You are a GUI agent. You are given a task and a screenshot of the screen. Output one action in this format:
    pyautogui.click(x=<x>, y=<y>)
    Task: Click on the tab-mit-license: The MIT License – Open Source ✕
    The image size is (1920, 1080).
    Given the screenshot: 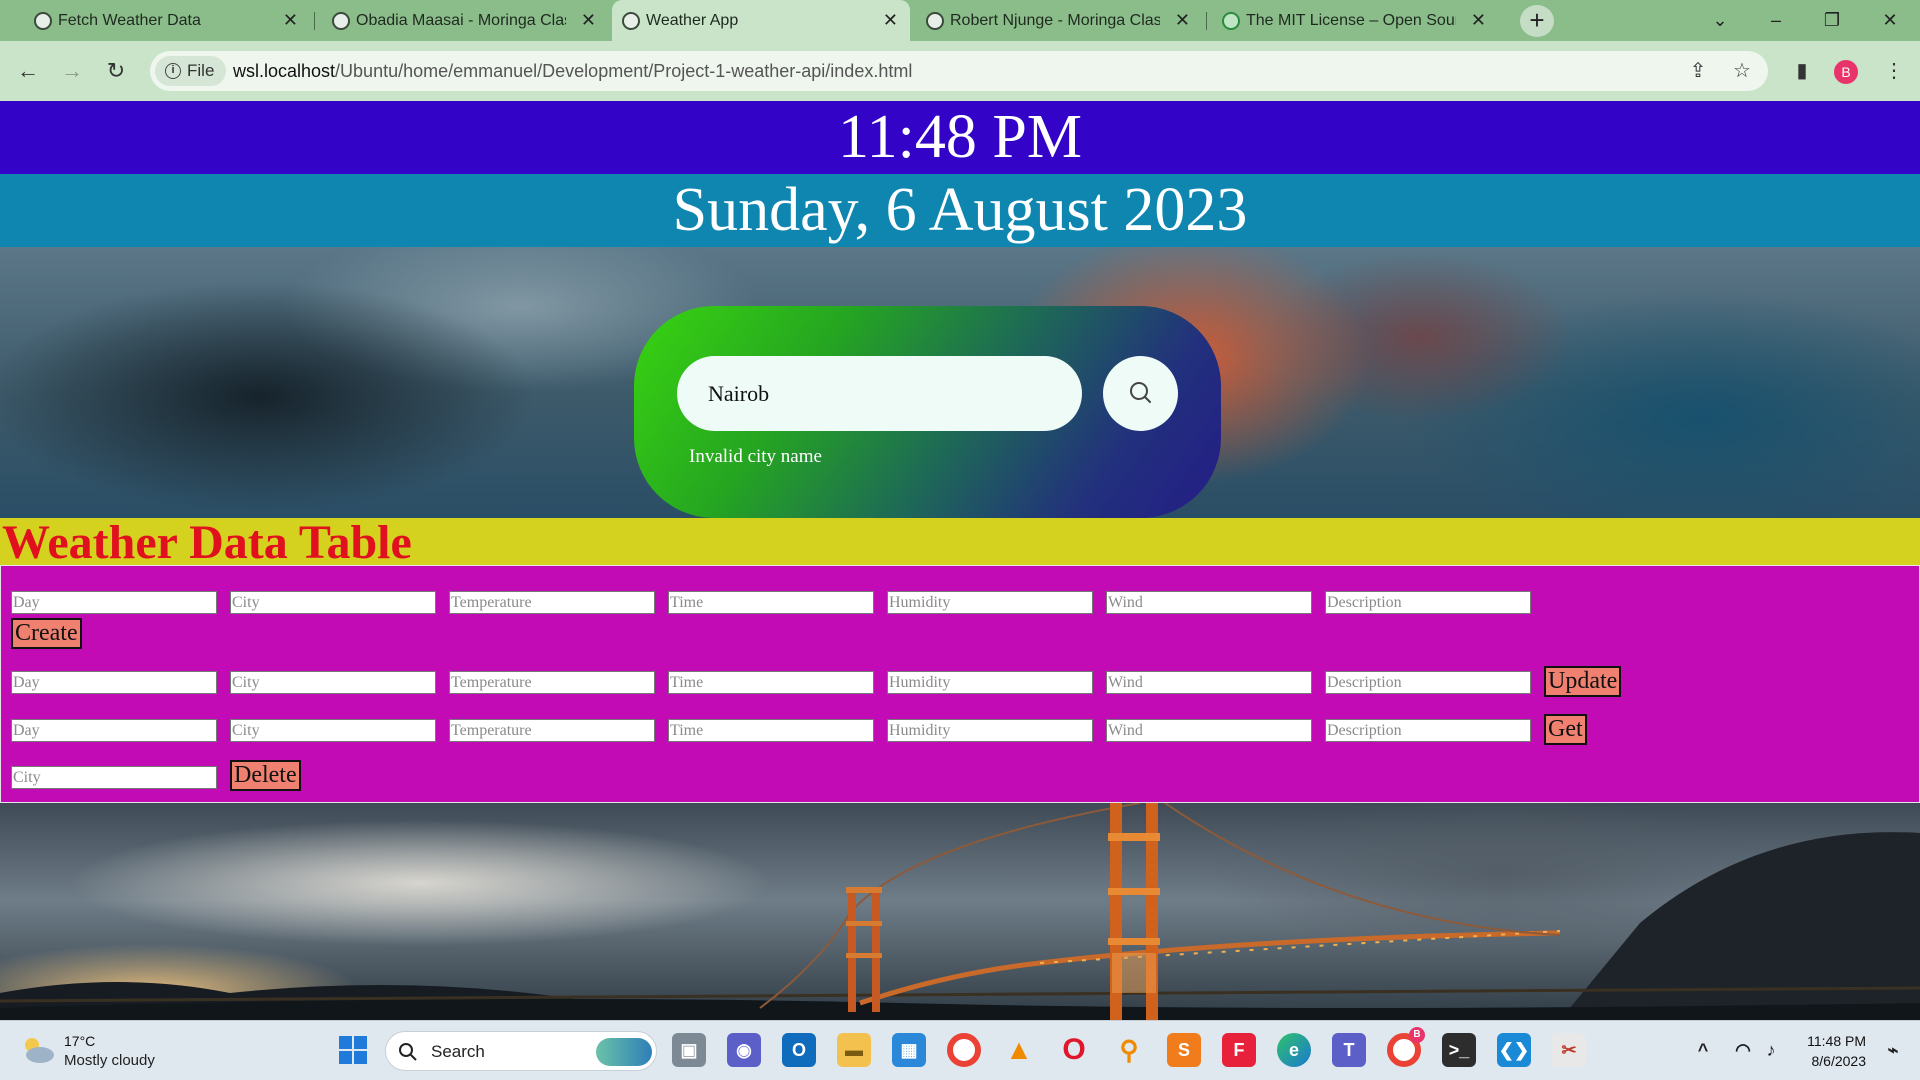 What is the action you would take?
    pyautogui.click(x=1355, y=20)
    